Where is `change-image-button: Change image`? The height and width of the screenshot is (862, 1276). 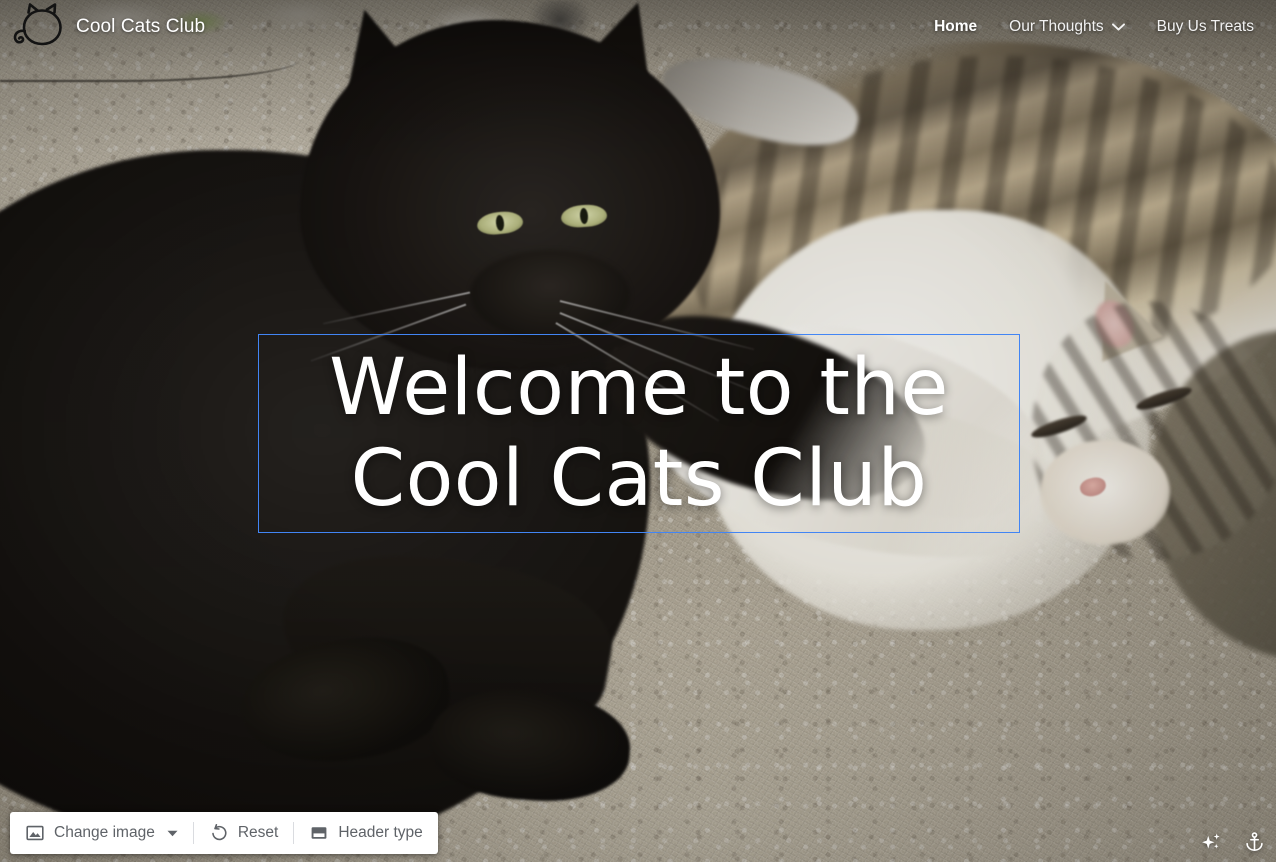 change-image-button: Change image is located at coordinates (101, 833).